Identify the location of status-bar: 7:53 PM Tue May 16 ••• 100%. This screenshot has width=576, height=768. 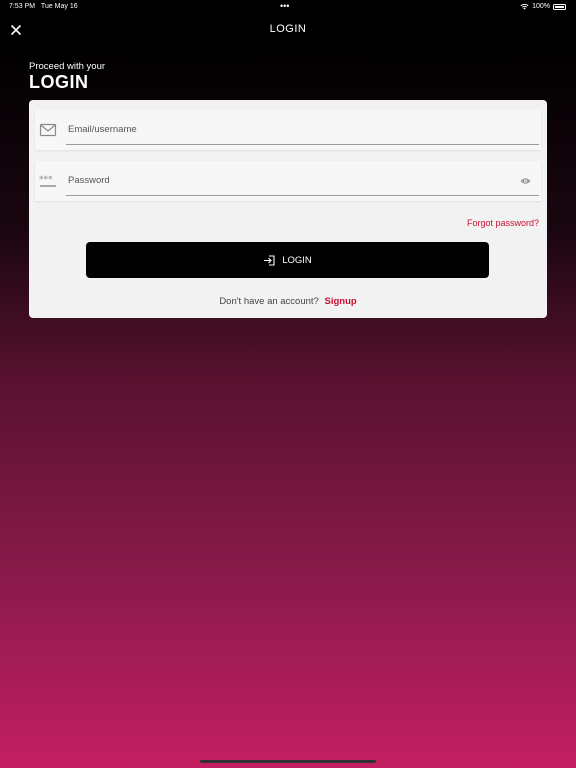
(288, 7).